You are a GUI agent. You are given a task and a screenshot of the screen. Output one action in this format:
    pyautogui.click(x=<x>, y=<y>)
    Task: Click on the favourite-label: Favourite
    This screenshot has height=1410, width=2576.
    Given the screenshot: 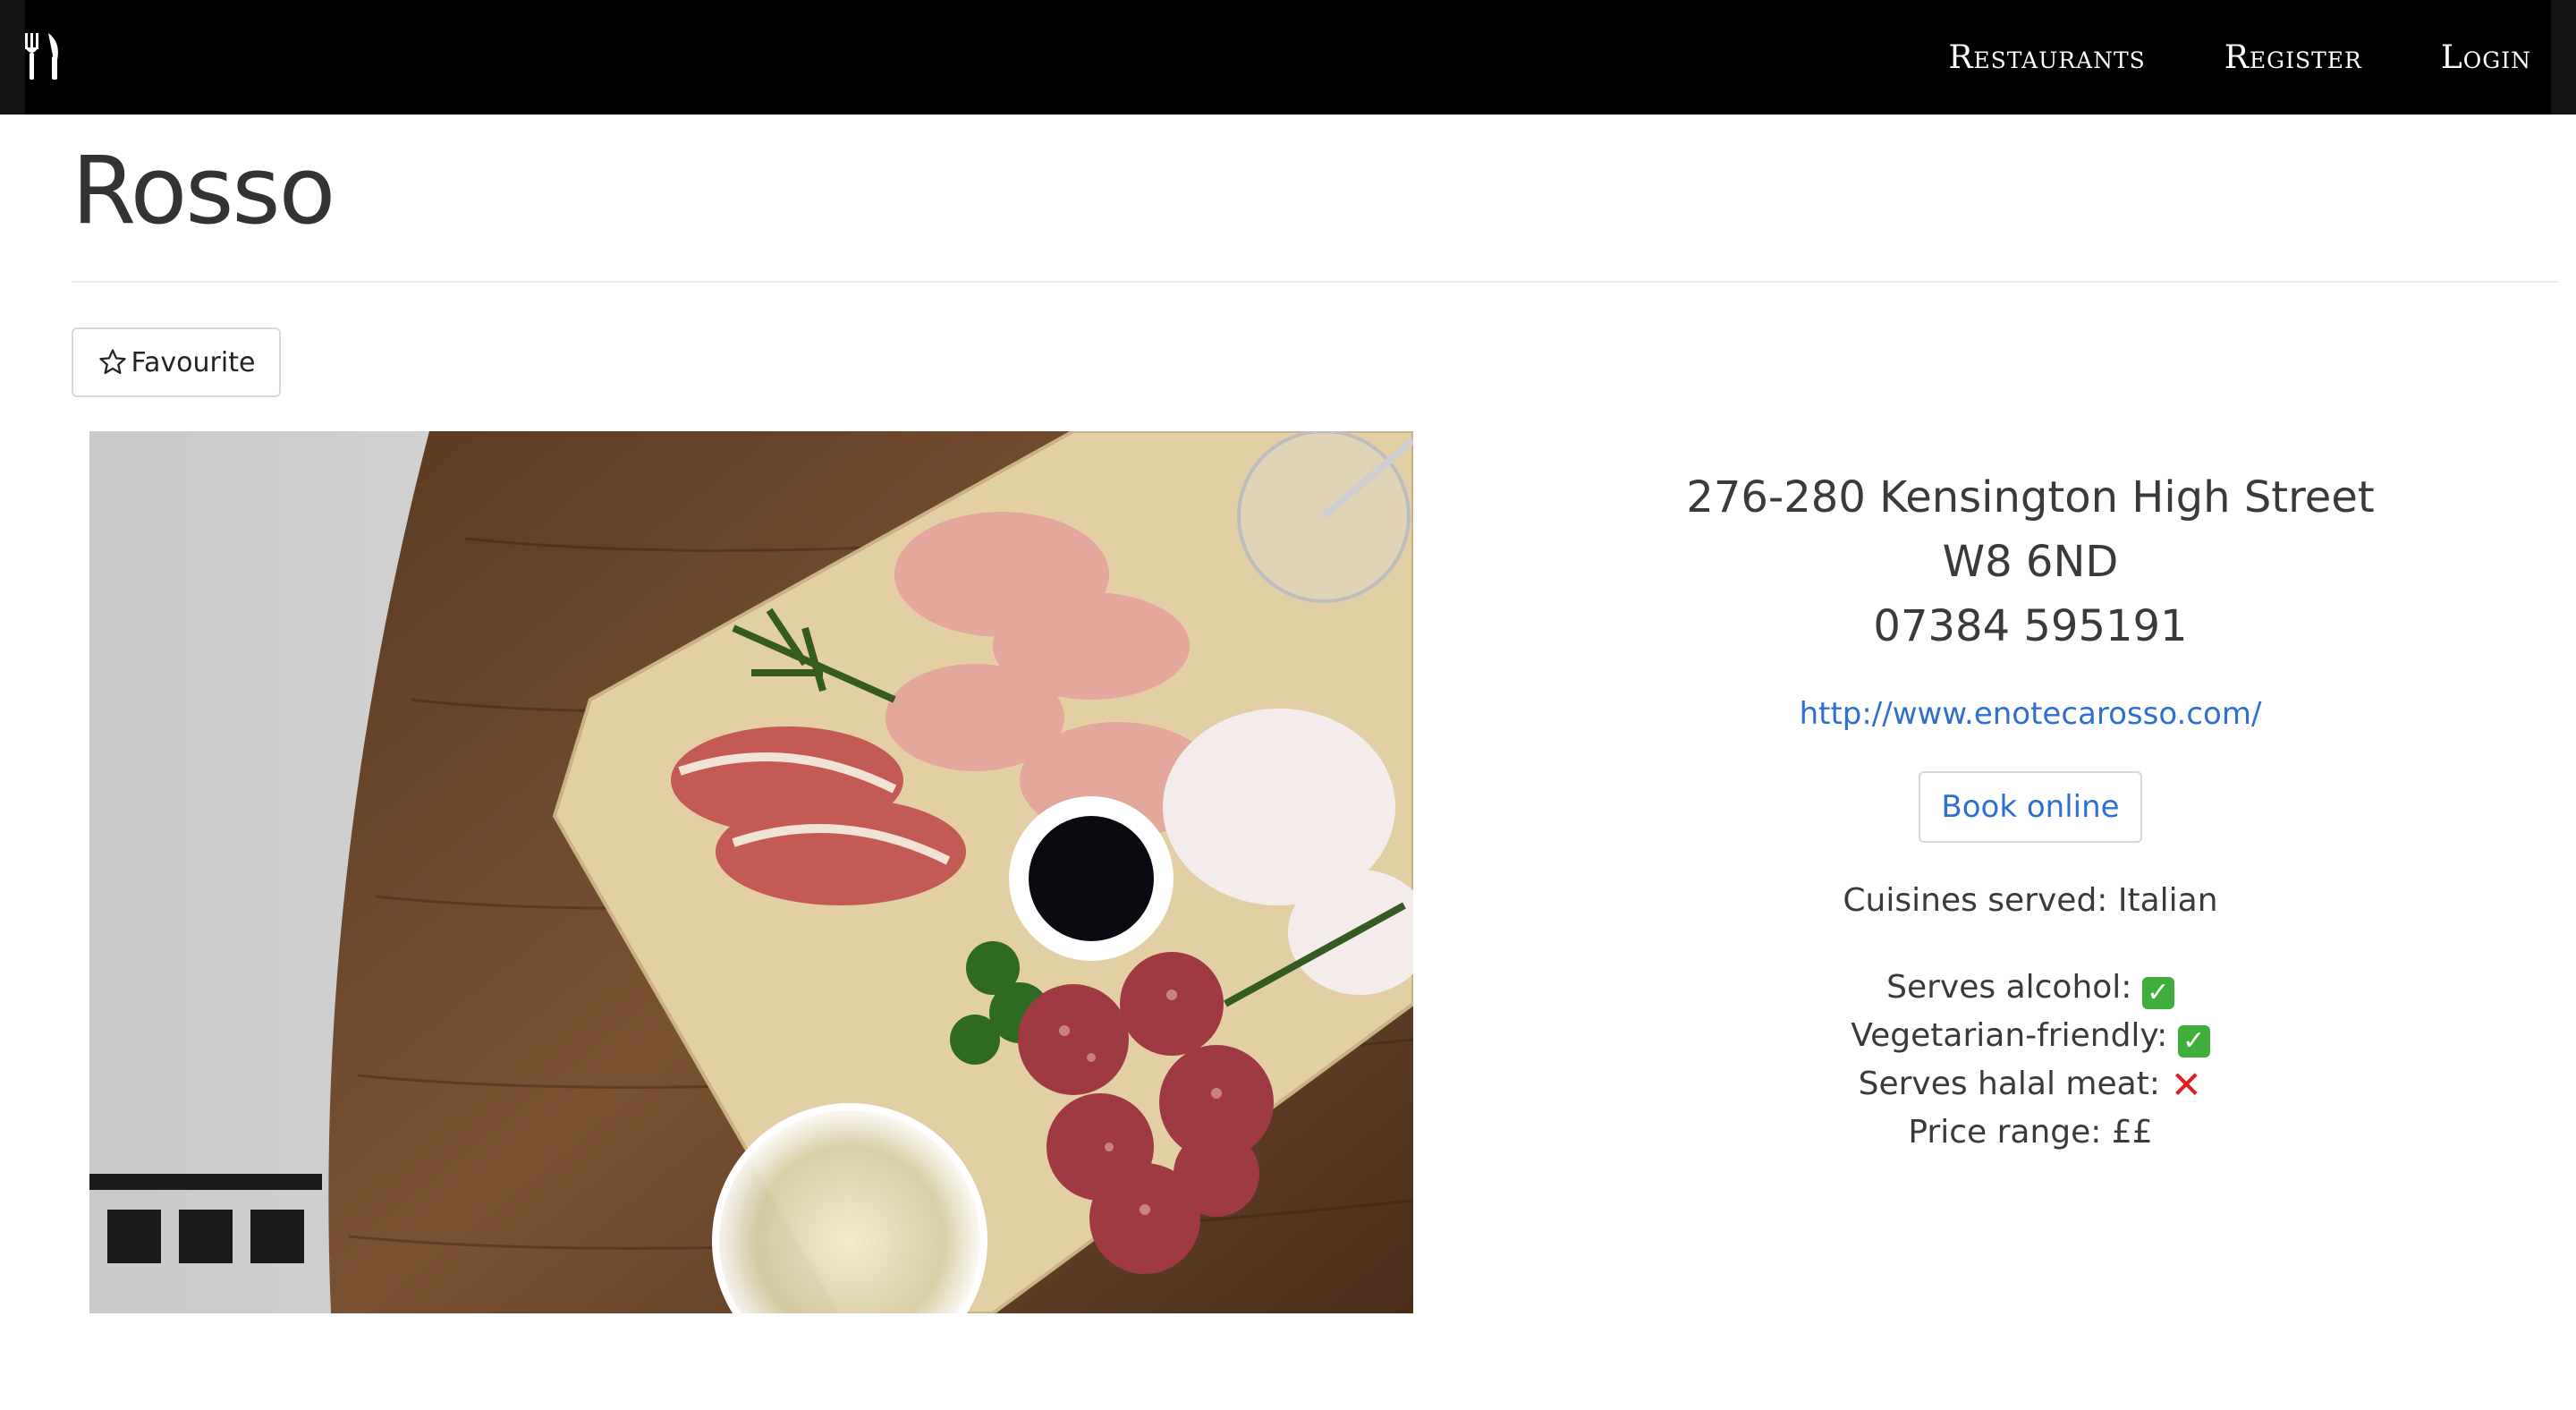 What is the action you would take?
    pyautogui.click(x=193, y=362)
    